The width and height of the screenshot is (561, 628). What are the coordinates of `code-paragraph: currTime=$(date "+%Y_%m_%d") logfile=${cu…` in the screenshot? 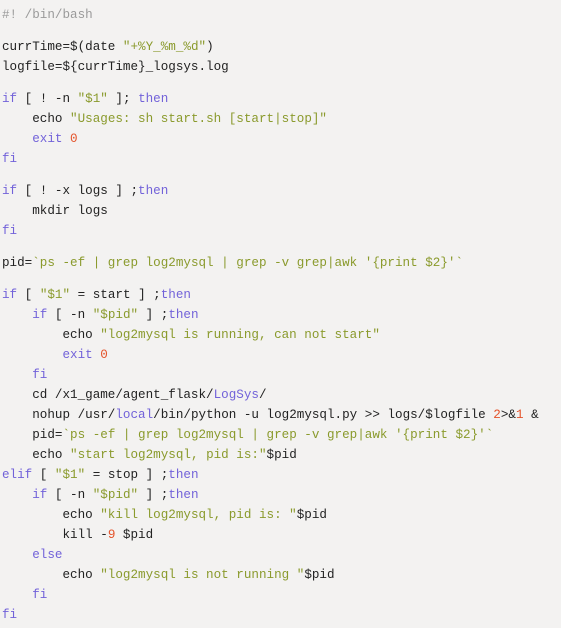 It's located at (281, 57).